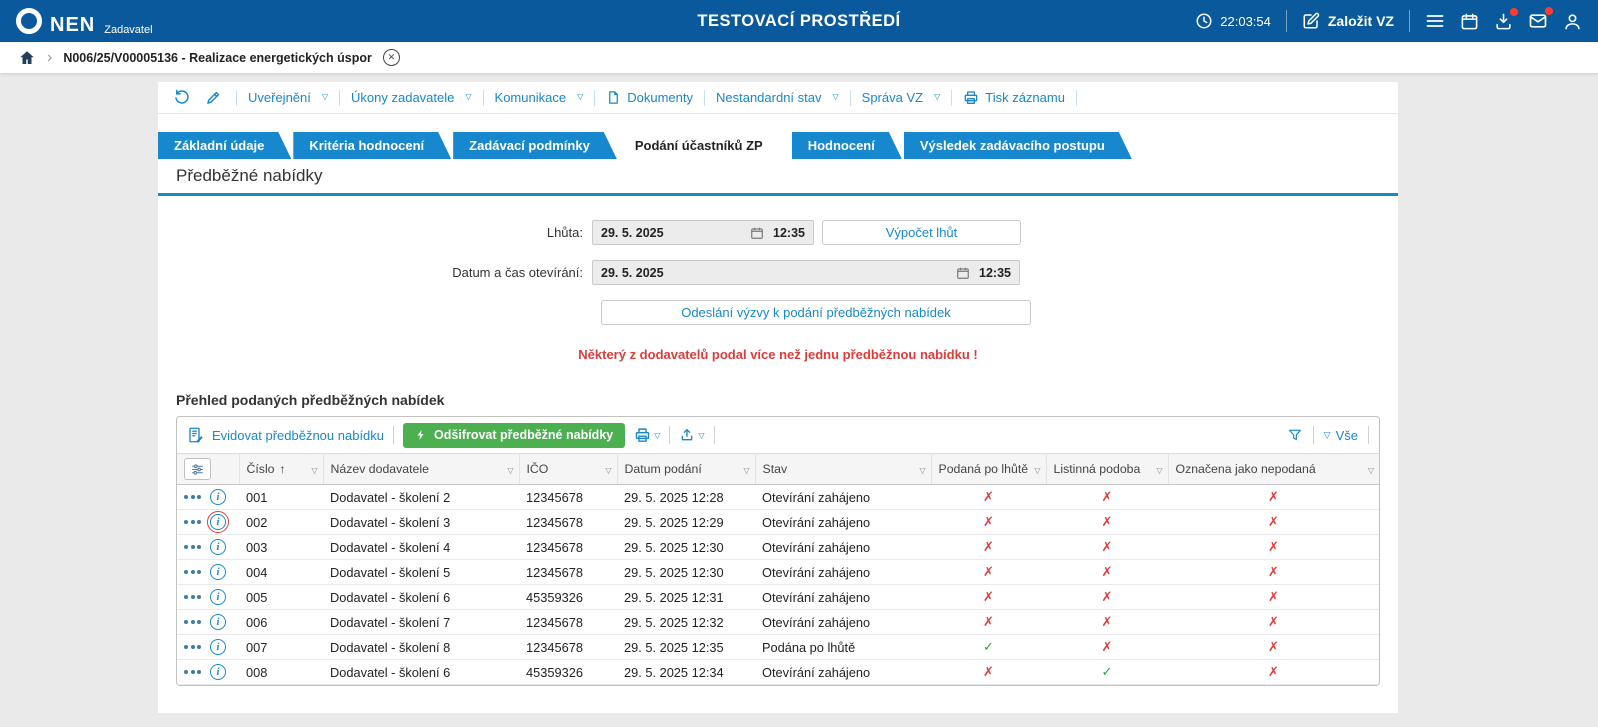 This screenshot has height=727, width=1598. What do you see at coordinates (901, 97) in the screenshot?
I see `toolbar-item-sprava-vz: Správa VZ` at bounding box center [901, 97].